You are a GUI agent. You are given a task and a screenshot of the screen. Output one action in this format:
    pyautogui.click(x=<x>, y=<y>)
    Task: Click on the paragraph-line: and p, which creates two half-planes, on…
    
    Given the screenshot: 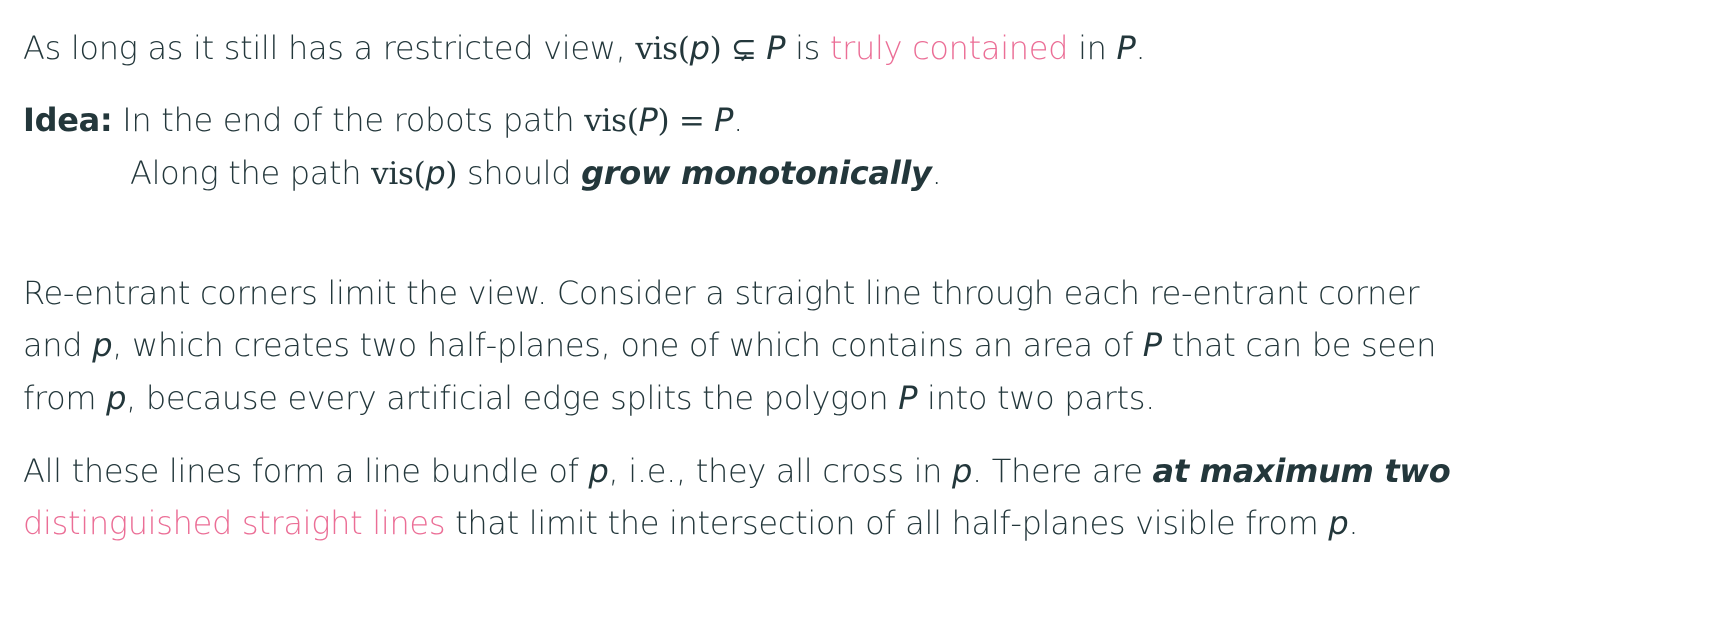 What is the action you would take?
    pyautogui.click(x=729, y=345)
    